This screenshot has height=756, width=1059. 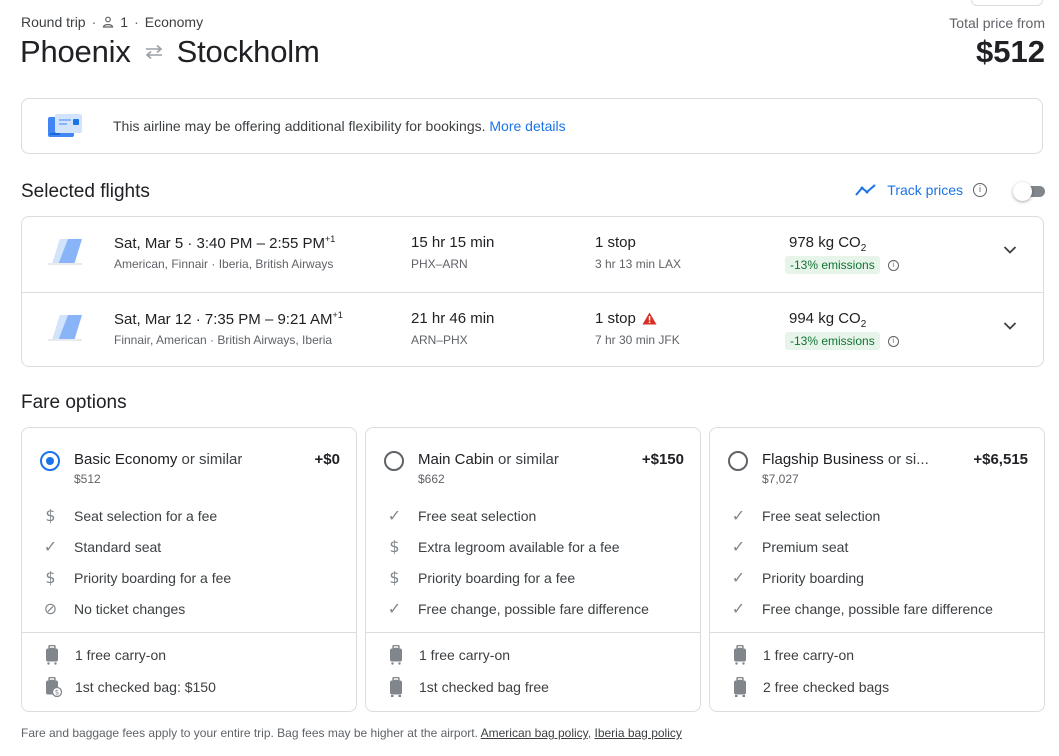 What do you see at coordinates (615, 242) in the screenshot?
I see `flight-stops: 1 stop` at bounding box center [615, 242].